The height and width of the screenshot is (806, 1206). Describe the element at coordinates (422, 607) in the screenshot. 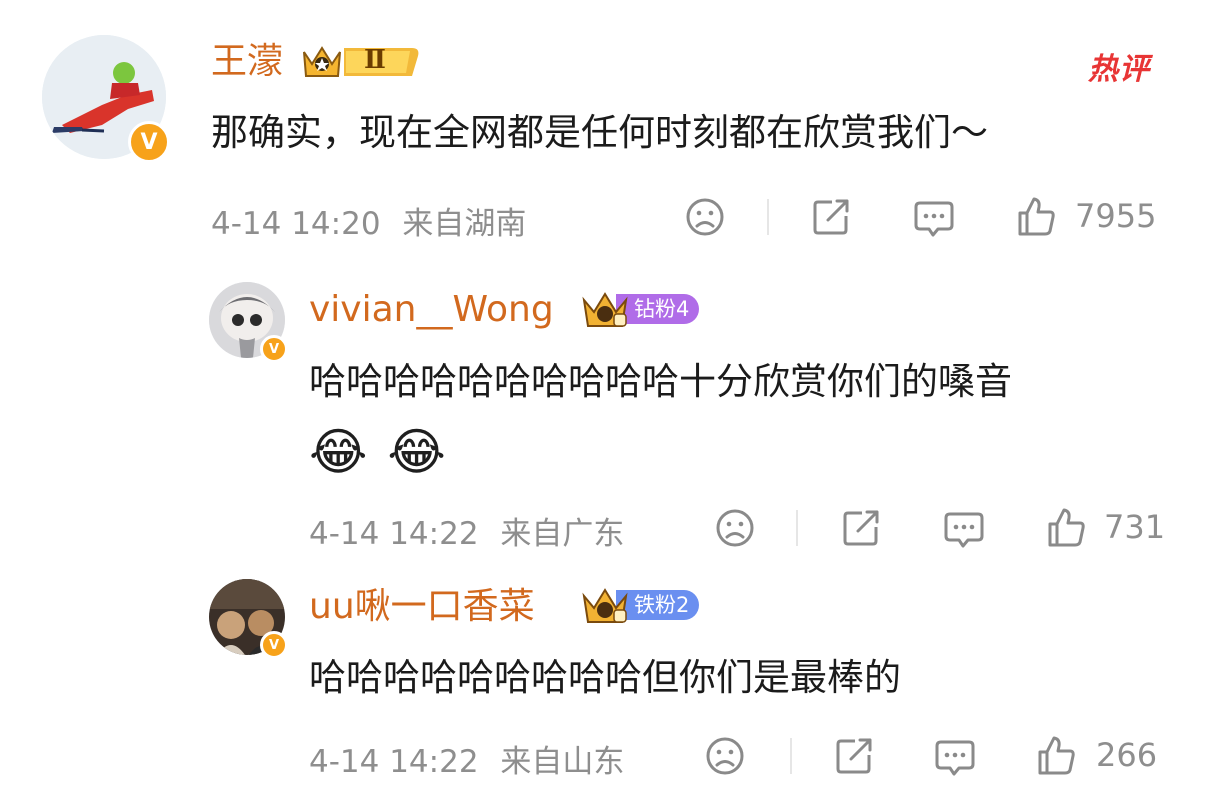

I see `username: uu啾一口香菜` at that location.